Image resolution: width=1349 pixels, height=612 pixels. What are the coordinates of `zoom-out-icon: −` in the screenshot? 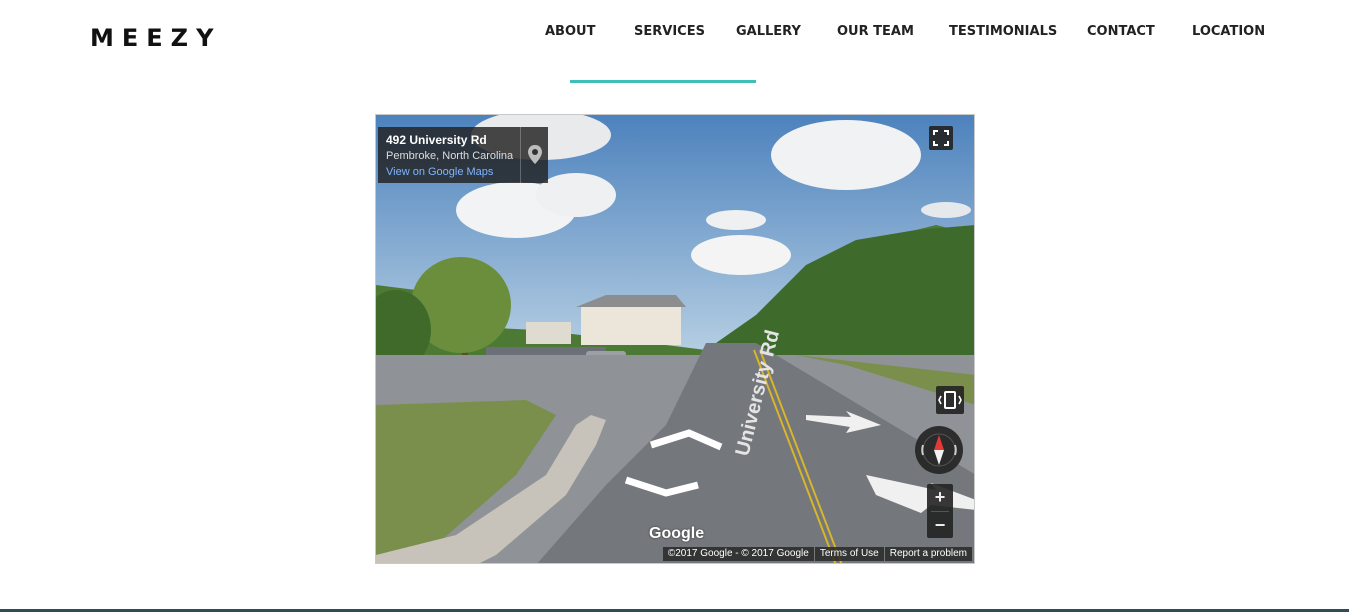 It's located at (940, 525).